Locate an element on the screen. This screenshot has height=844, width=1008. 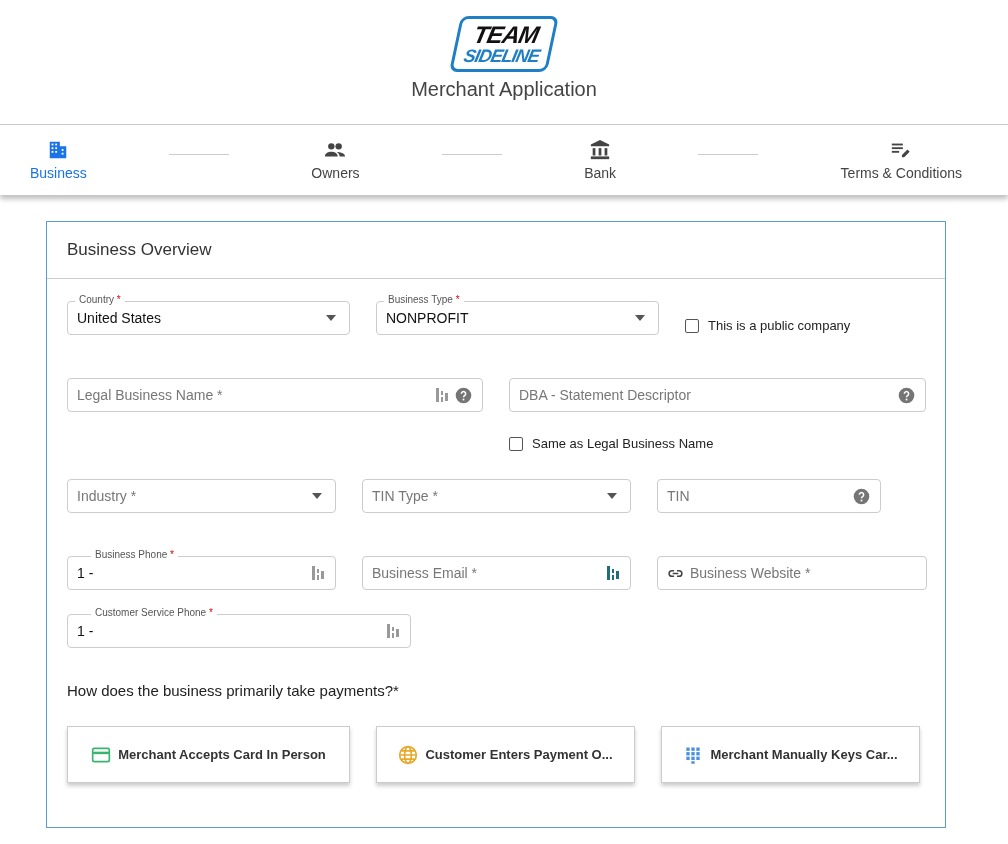
checkbox-option: This is a public company is located at coordinates (815, 325).